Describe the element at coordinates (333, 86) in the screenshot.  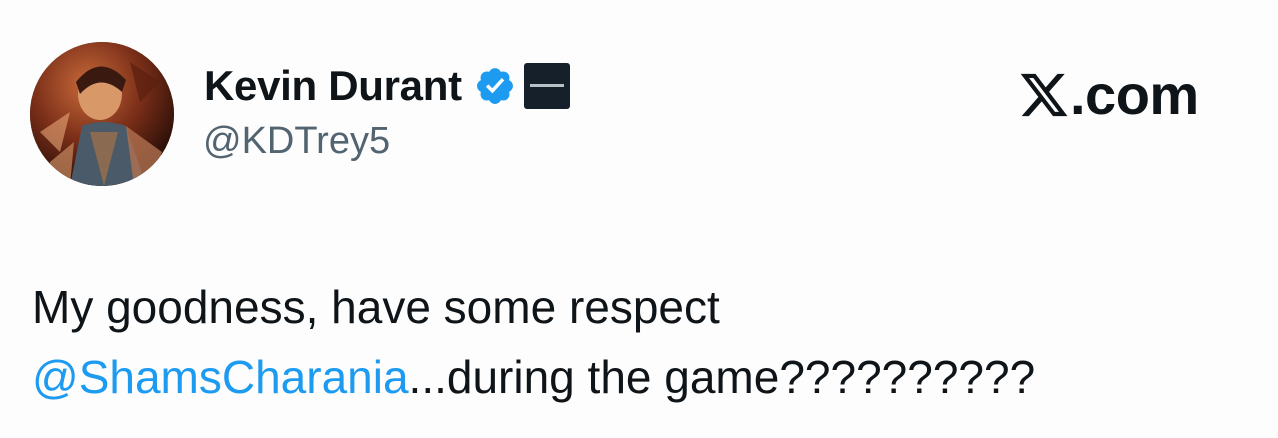
I see `display-name: Kevin Durant` at that location.